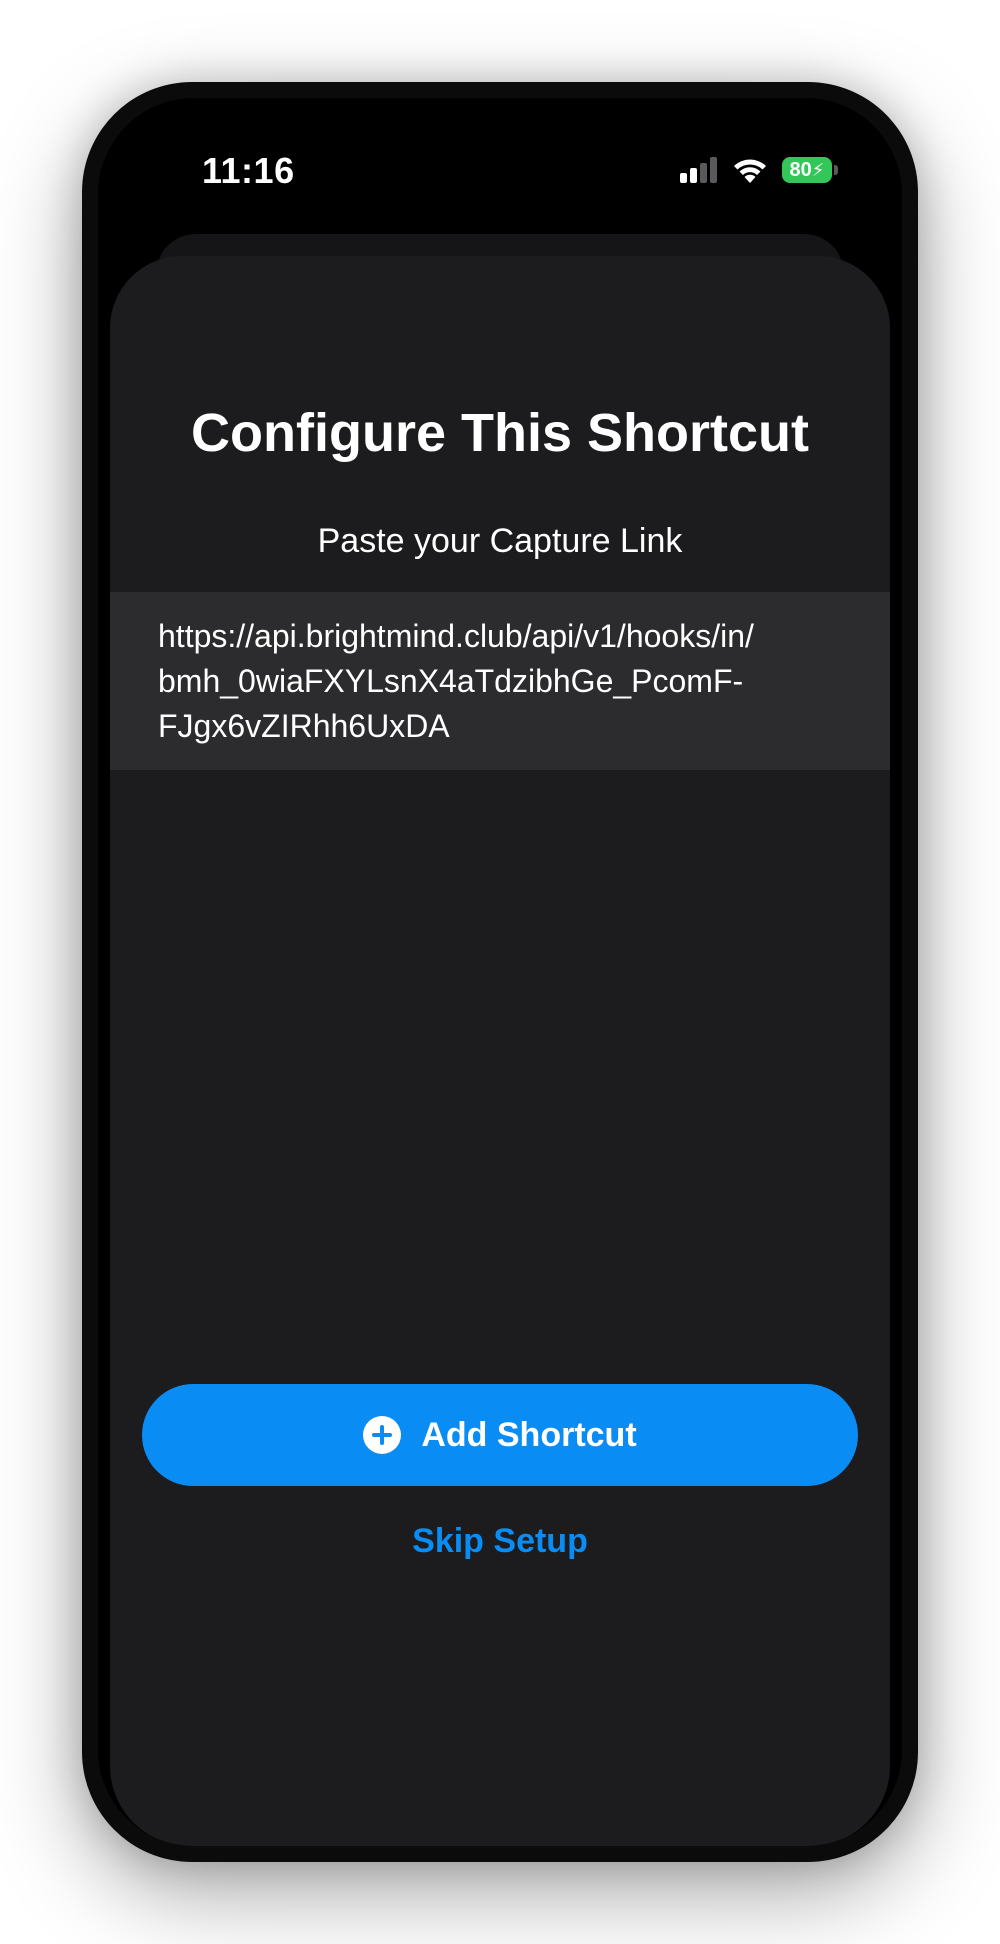 The height and width of the screenshot is (1944, 1000). What do you see at coordinates (836, 170) in the screenshot?
I see `battery-tip` at bounding box center [836, 170].